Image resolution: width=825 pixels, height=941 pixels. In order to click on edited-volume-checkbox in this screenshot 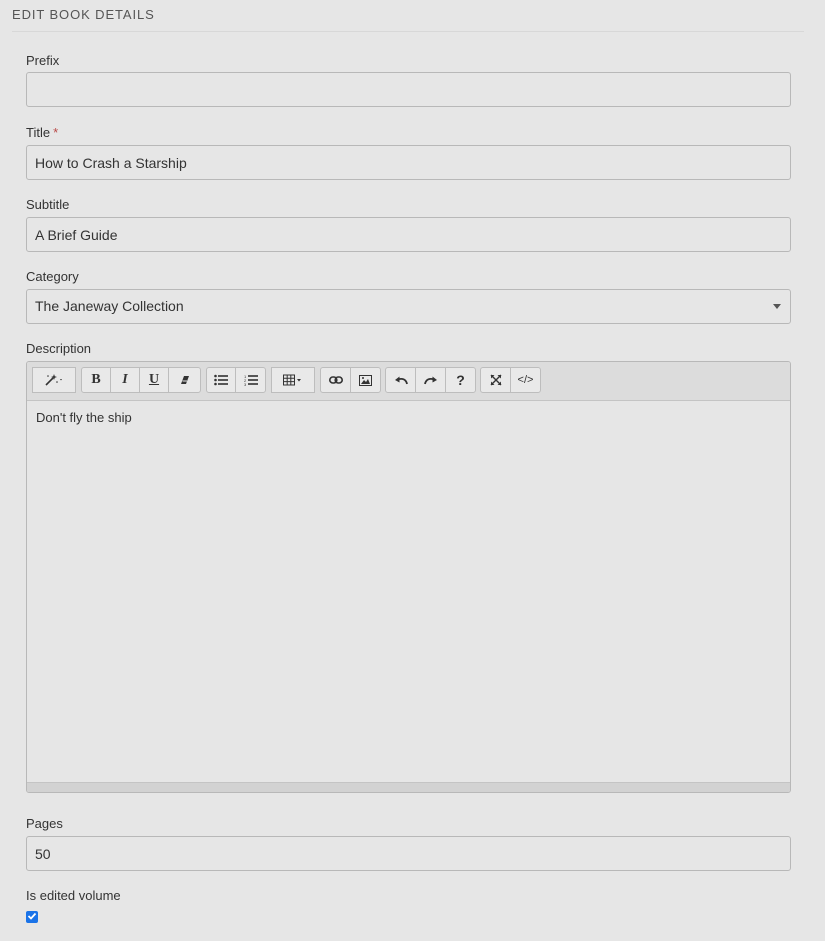, I will do `click(32, 917)`.